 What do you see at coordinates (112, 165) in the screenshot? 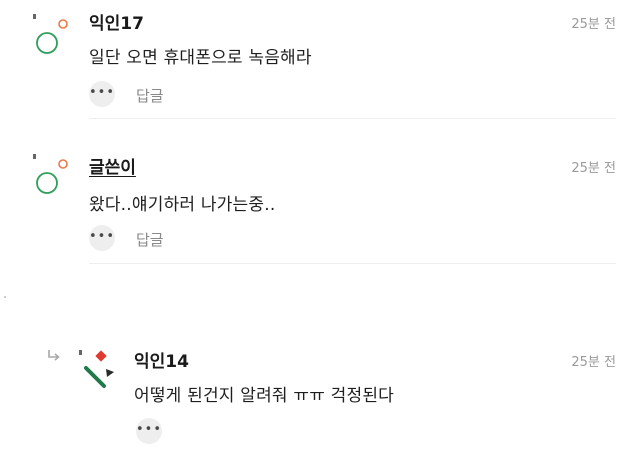
I see `username: 글쓴이` at bounding box center [112, 165].